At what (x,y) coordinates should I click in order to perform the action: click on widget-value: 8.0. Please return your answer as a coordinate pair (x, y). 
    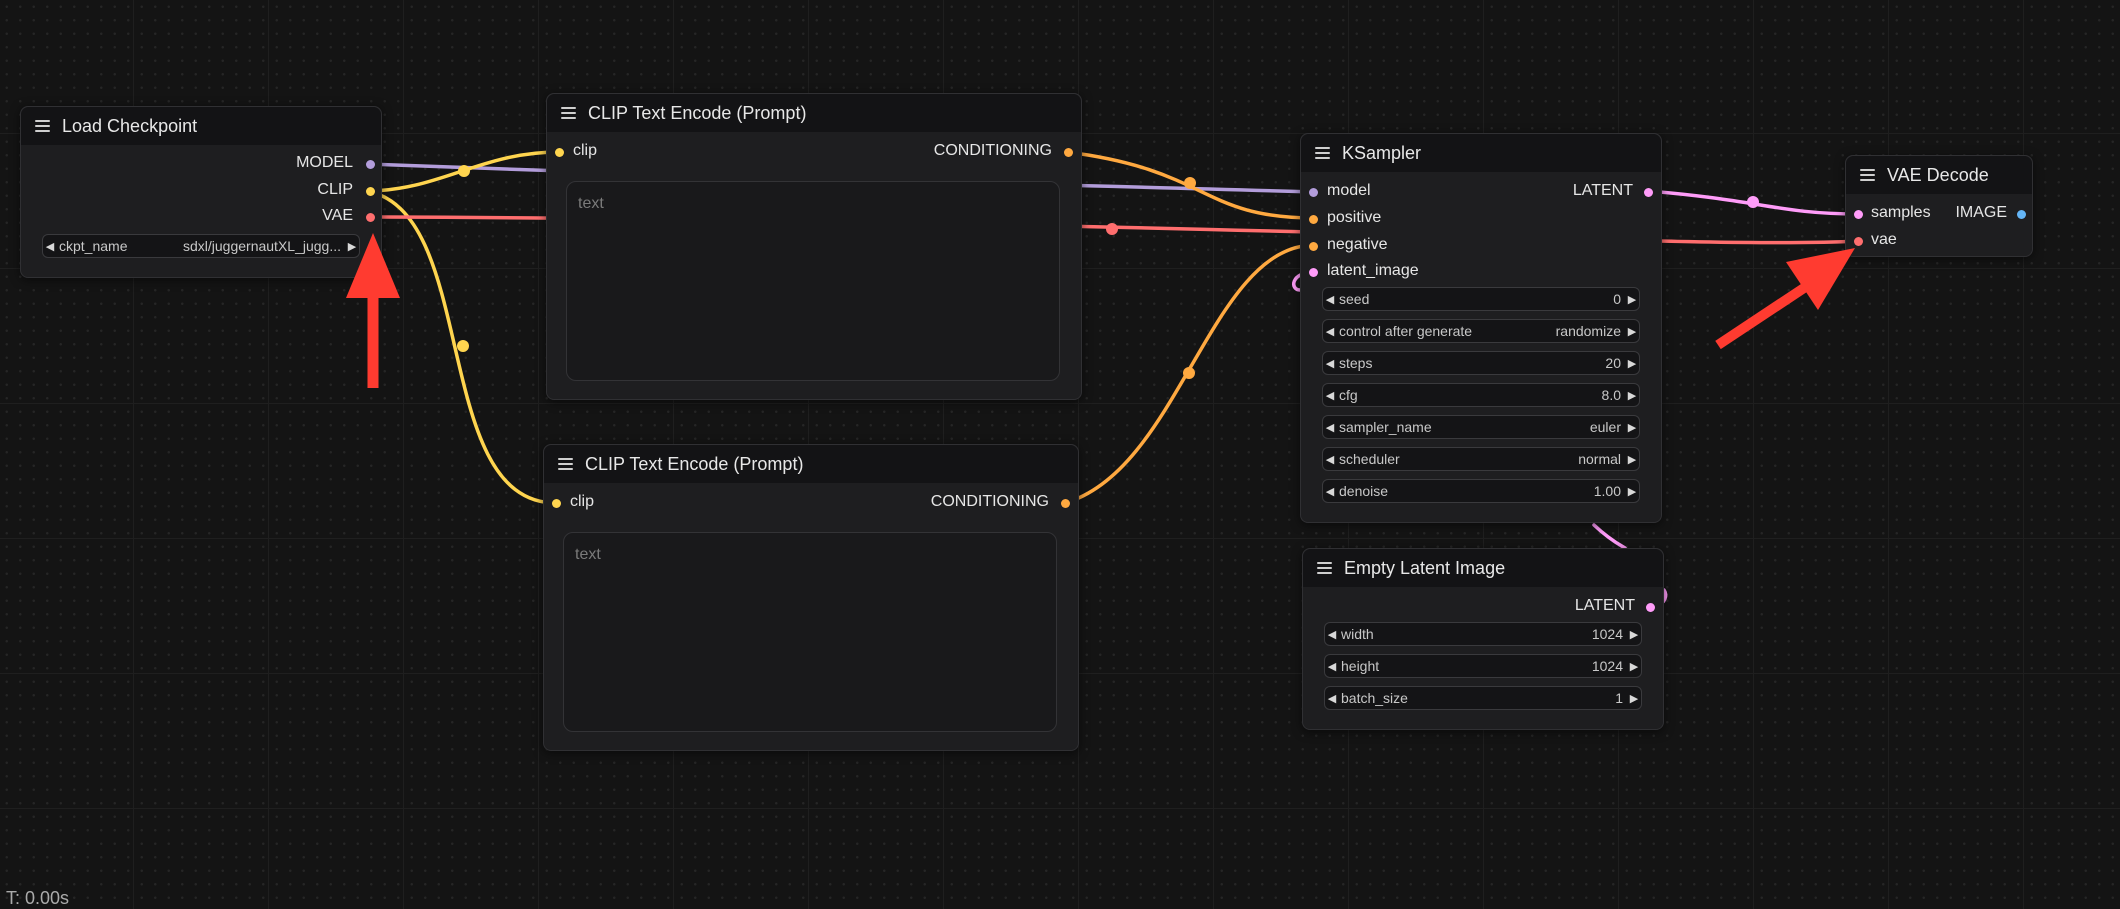
    Looking at the image, I should click on (1611, 395).